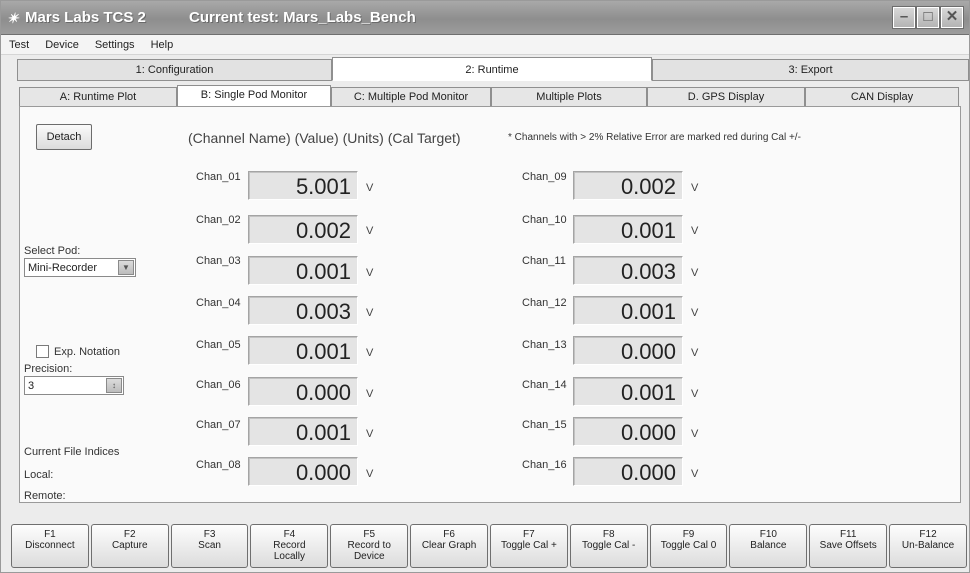 Image resolution: width=970 pixels, height=573 pixels. What do you see at coordinates (544, 345) in the screenshot?
I see `channel-name: Chan_13` at bounding box center [544, 345].